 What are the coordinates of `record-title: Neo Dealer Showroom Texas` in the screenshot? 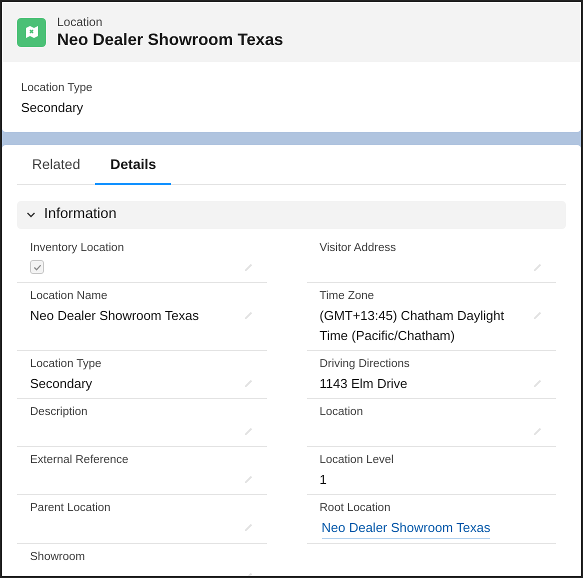 It's located at (170, 40).